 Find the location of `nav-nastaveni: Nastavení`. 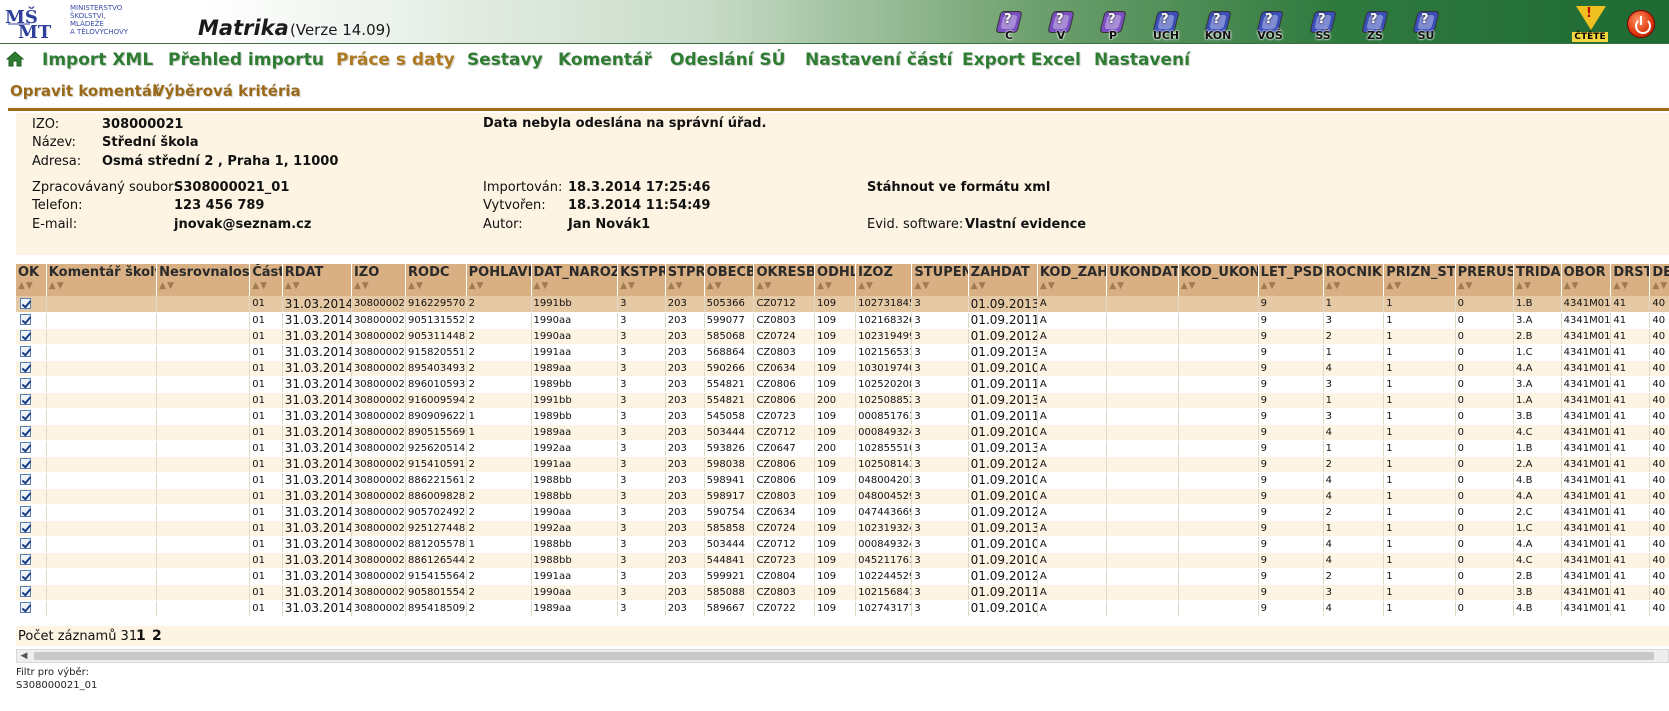

nav-nastaveni: Nastavení is located at coordinates (1142, 60).